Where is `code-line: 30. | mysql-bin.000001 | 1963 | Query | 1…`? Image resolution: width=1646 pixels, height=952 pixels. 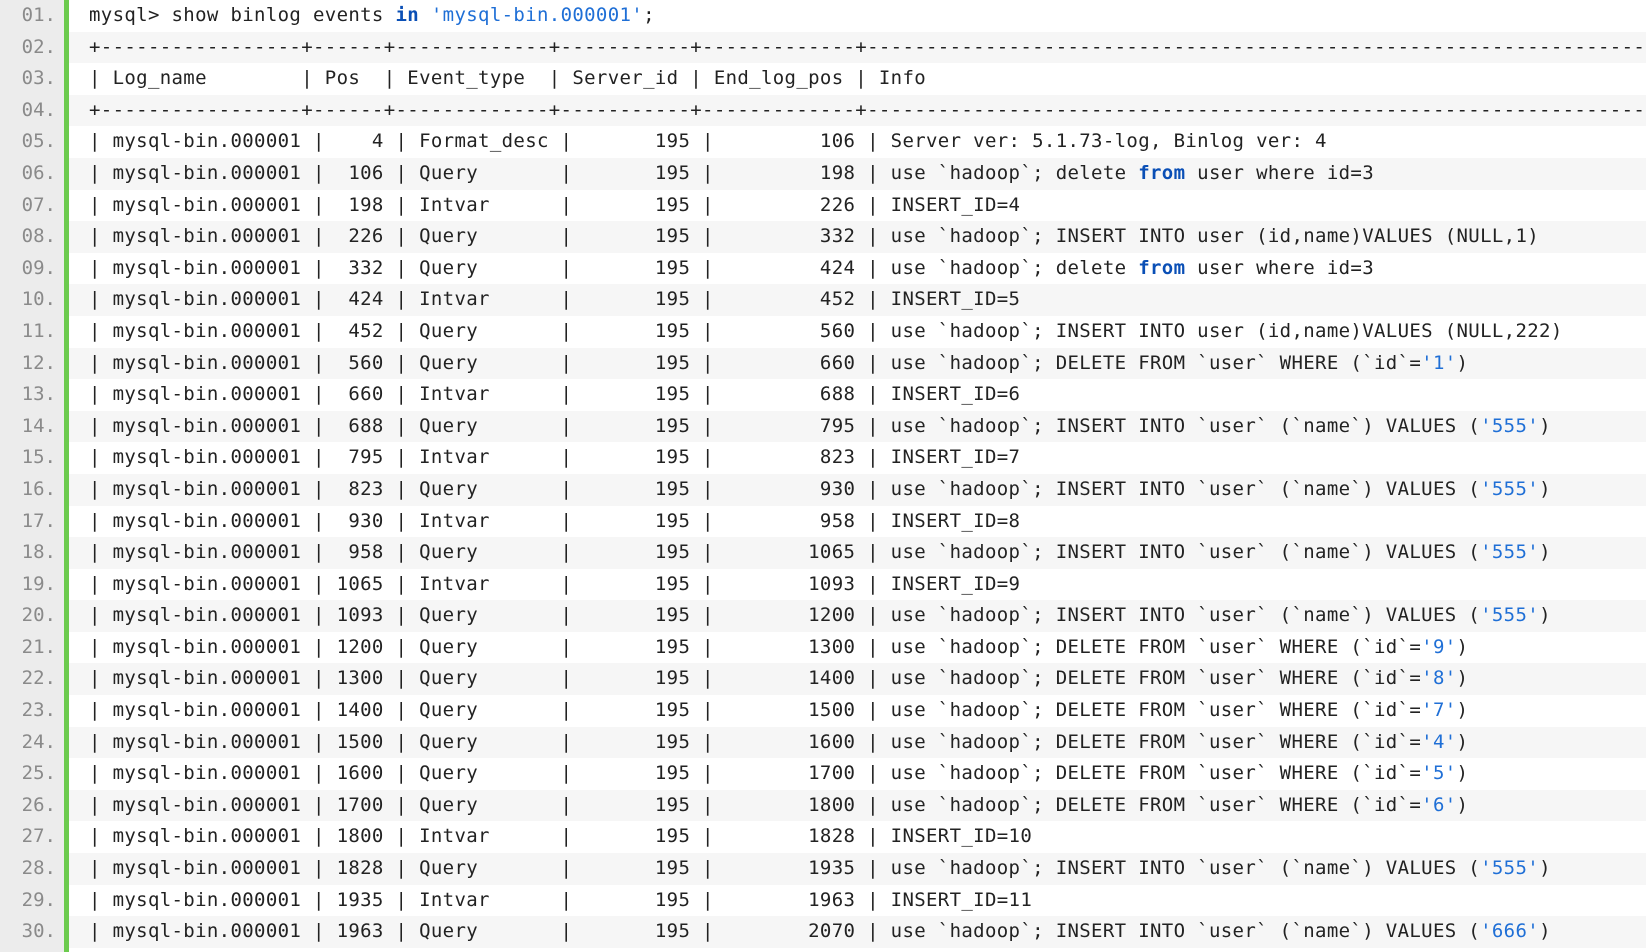 code-line: 30. | mysql-bin.000001 | 1963 | Query | 1… is located at coordinates (823, 932).